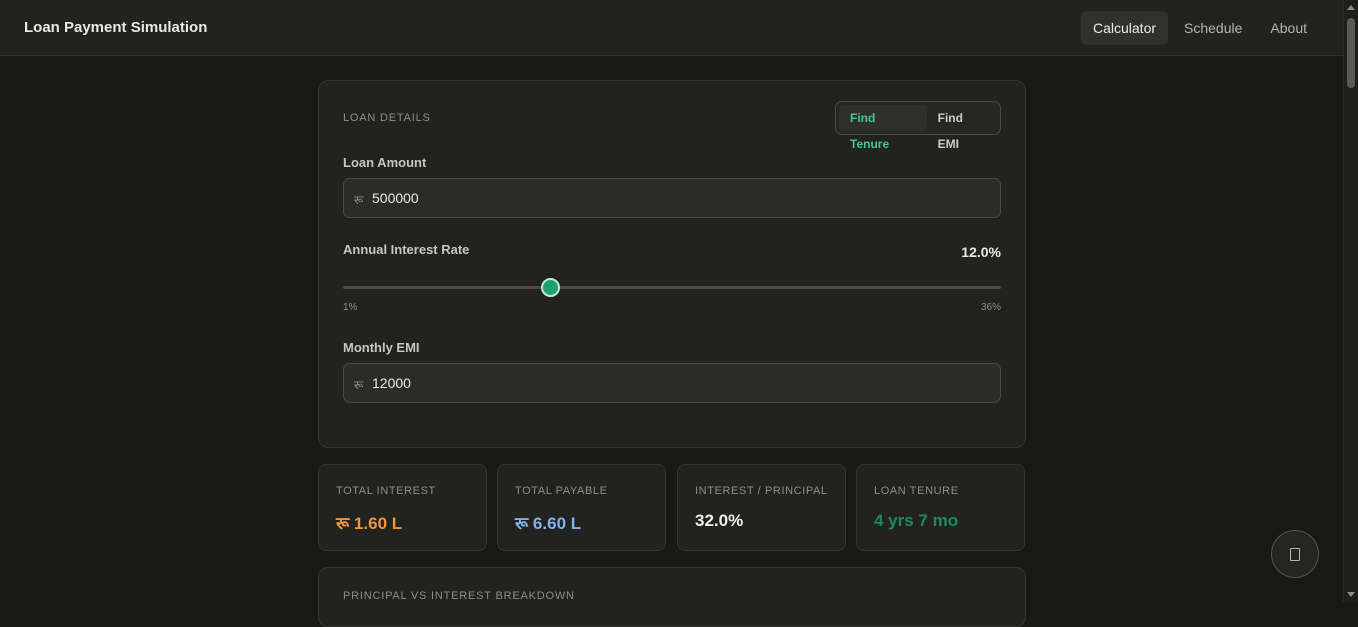  What do you see at coordinates (1351, 7) in the screenshot?
I see `scroll-up-arrow-icon` at bounding box center [1351, 7].